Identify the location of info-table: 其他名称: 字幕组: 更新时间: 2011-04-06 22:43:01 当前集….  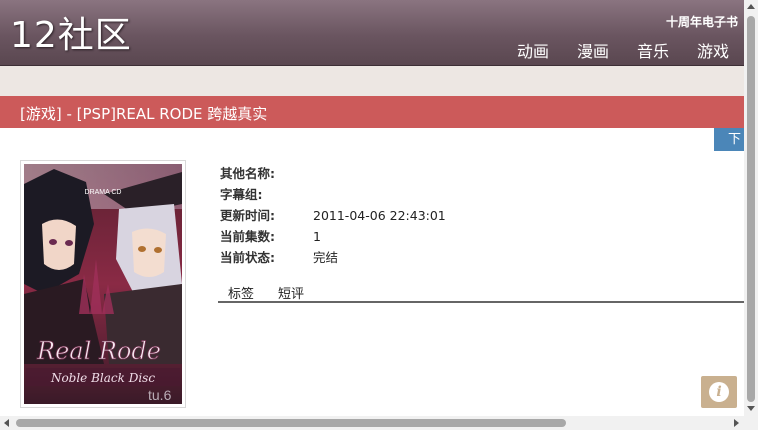
(333, 215).